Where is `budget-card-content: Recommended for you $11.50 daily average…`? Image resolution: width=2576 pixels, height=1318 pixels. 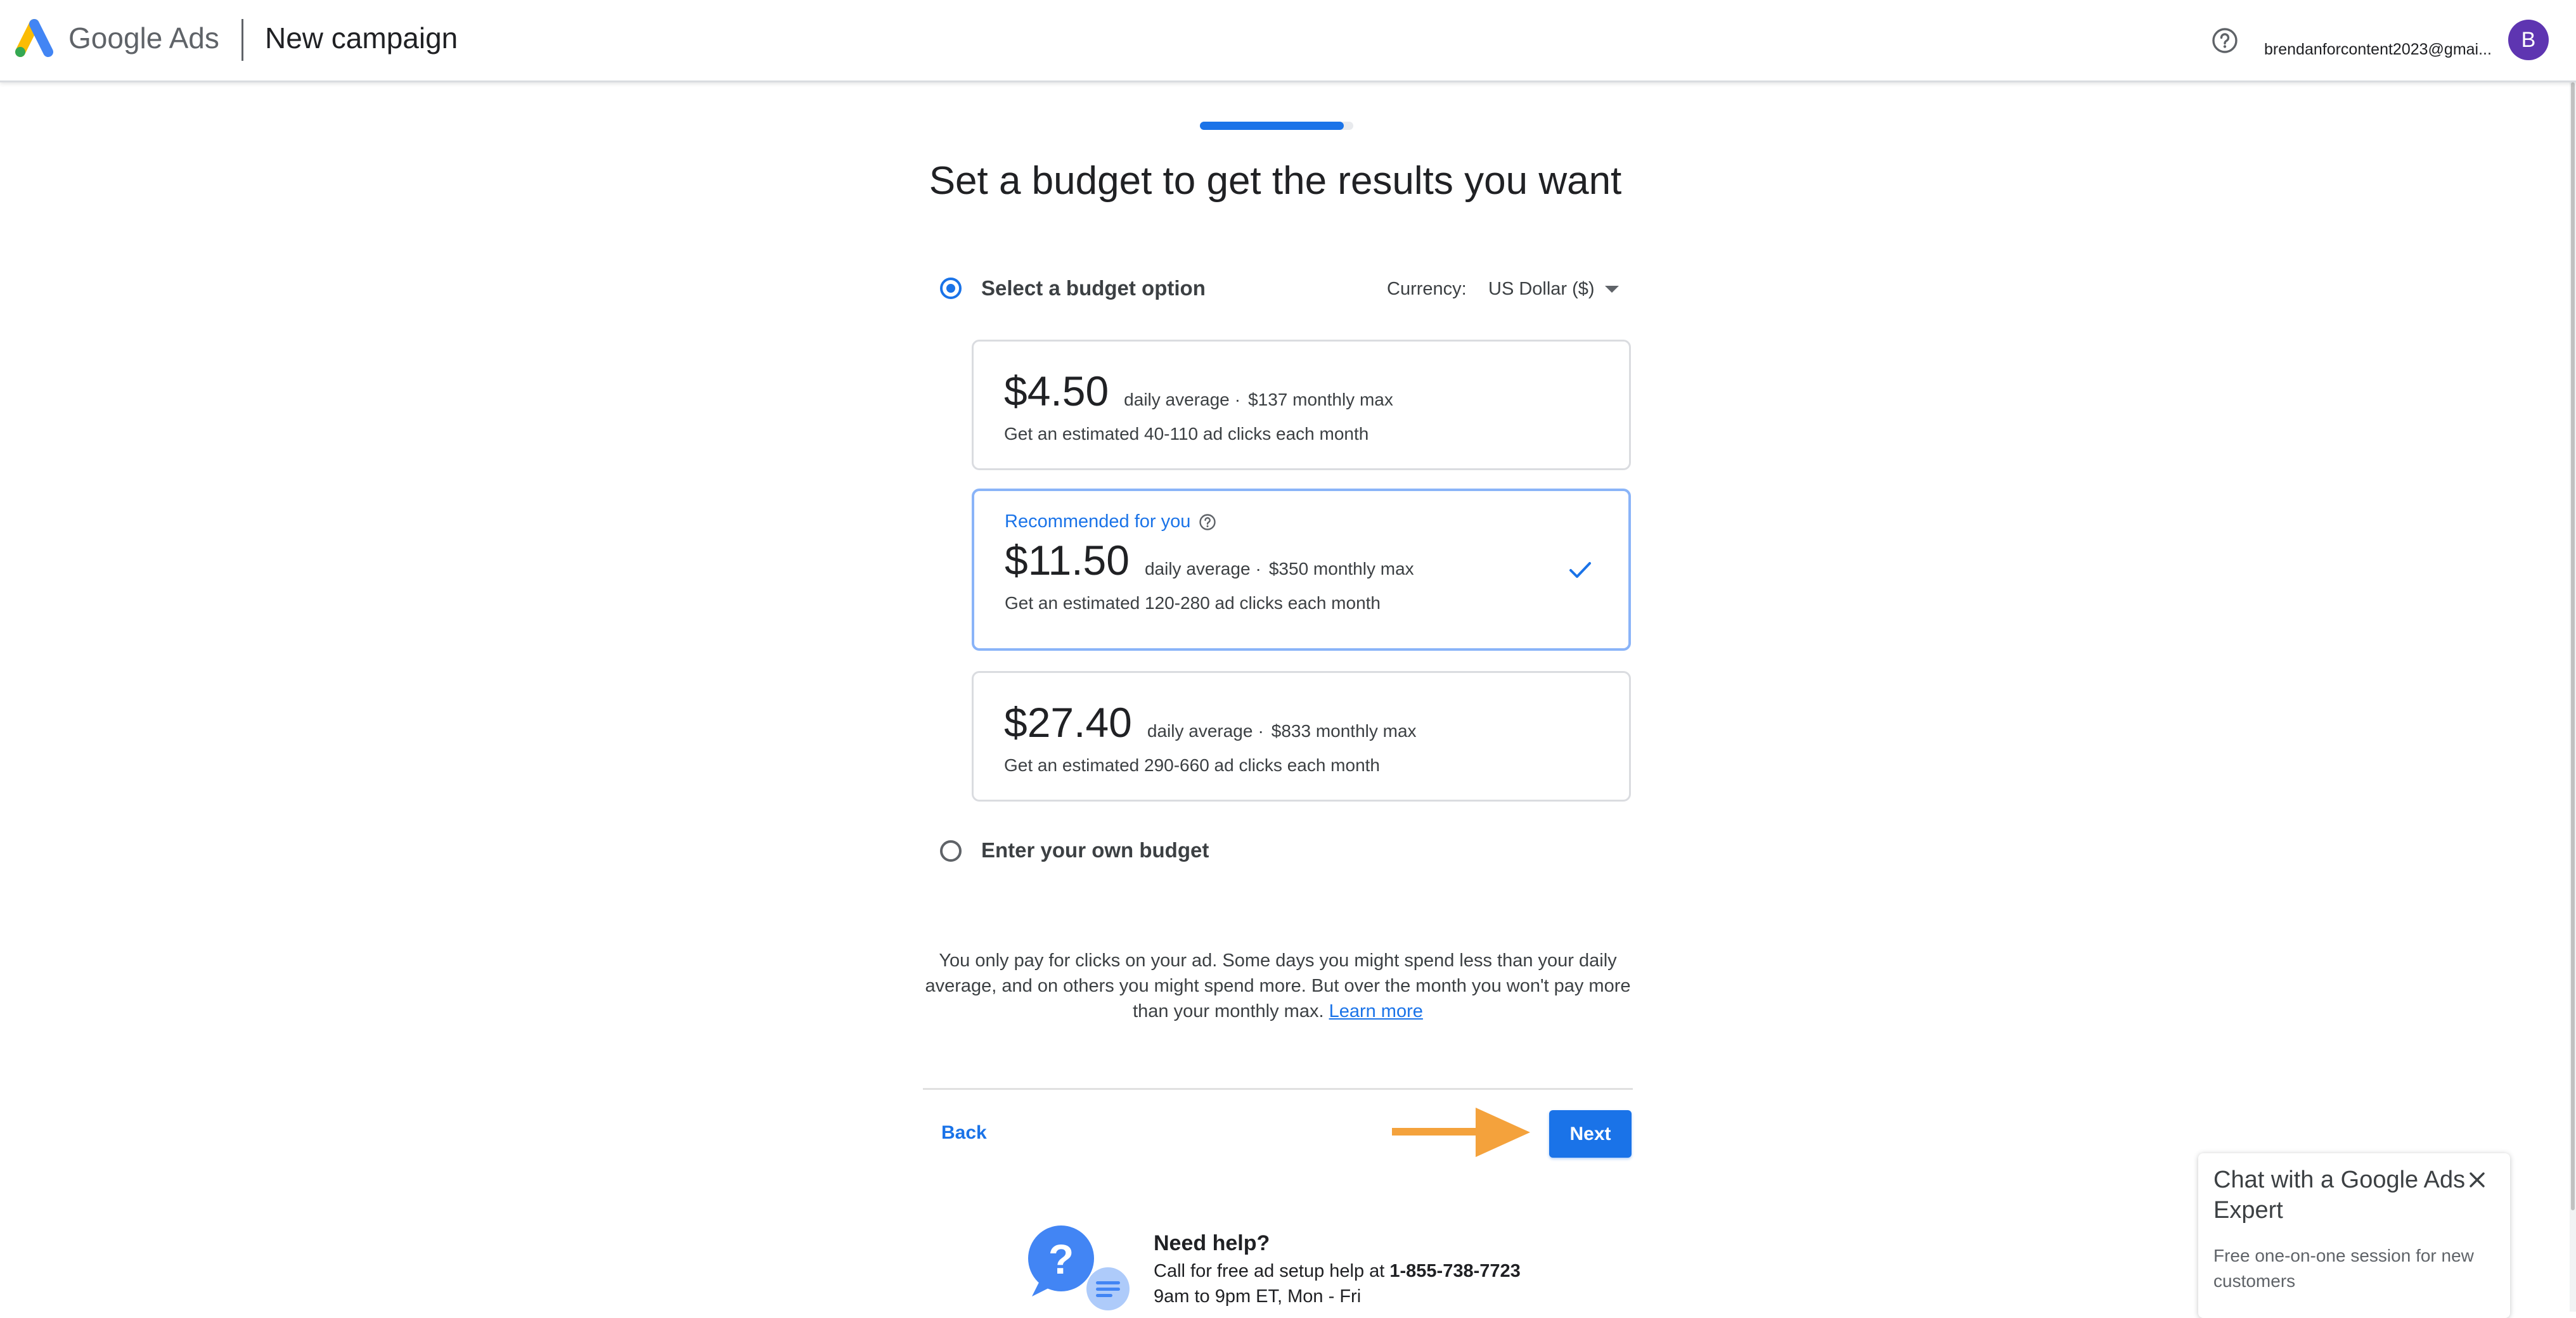
budget-card-content: Recommended for you $11.50 daily average… is located at coordinates (1304, 562).